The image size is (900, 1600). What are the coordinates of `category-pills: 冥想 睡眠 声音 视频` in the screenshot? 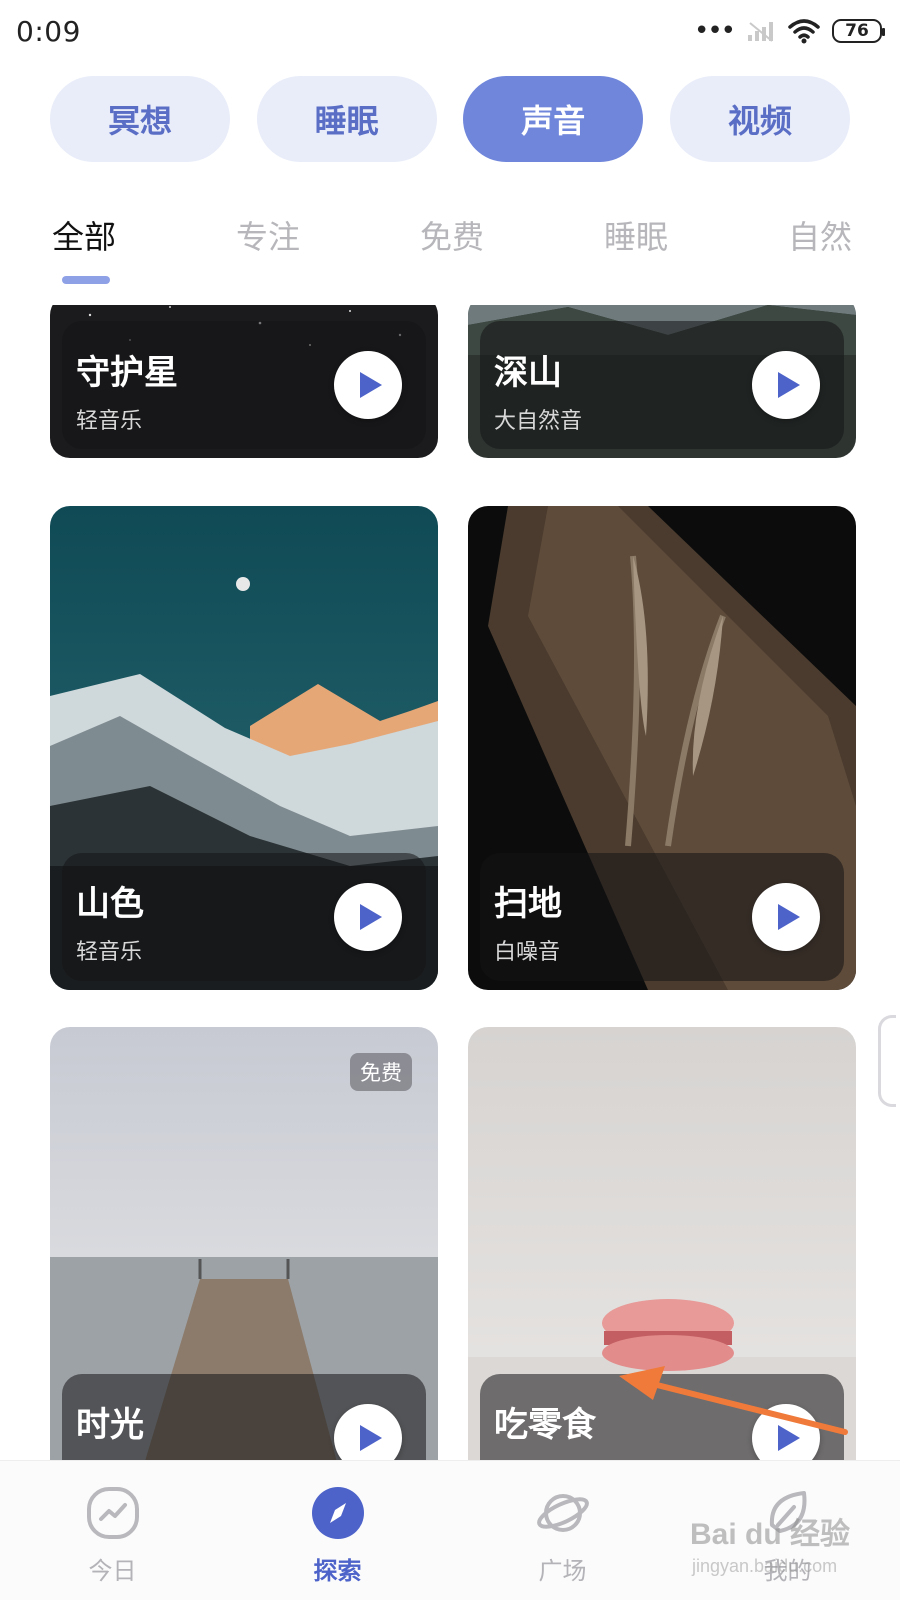 It's located at (450, 119).